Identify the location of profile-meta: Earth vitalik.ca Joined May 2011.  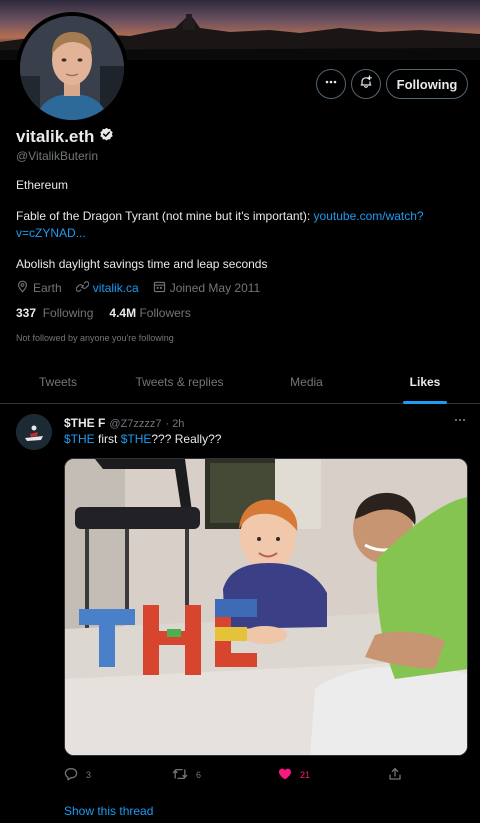
(145, 288).